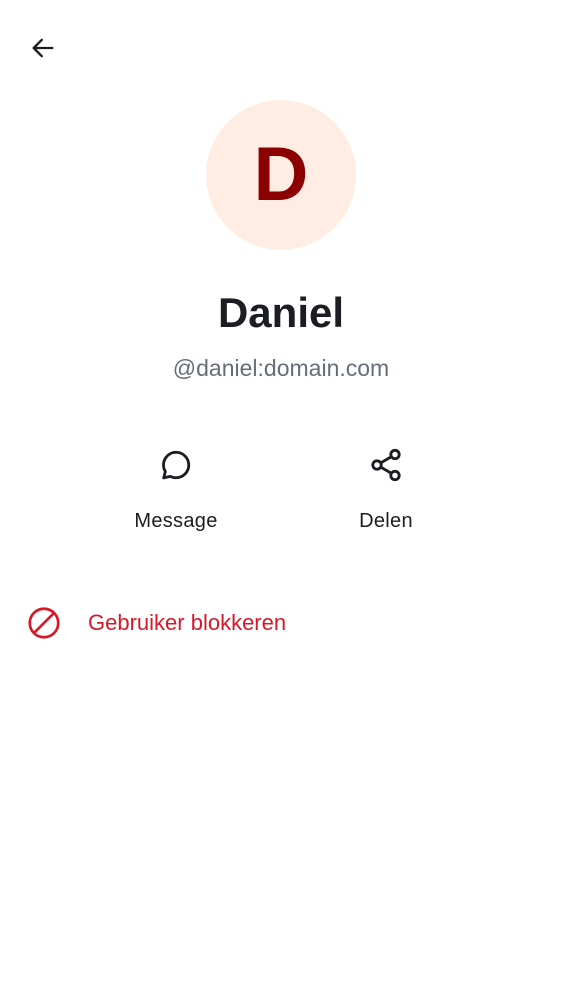 The height and width of the screenshot is (1000, 562). I want to click on message-button: Message, so click(176, 490).